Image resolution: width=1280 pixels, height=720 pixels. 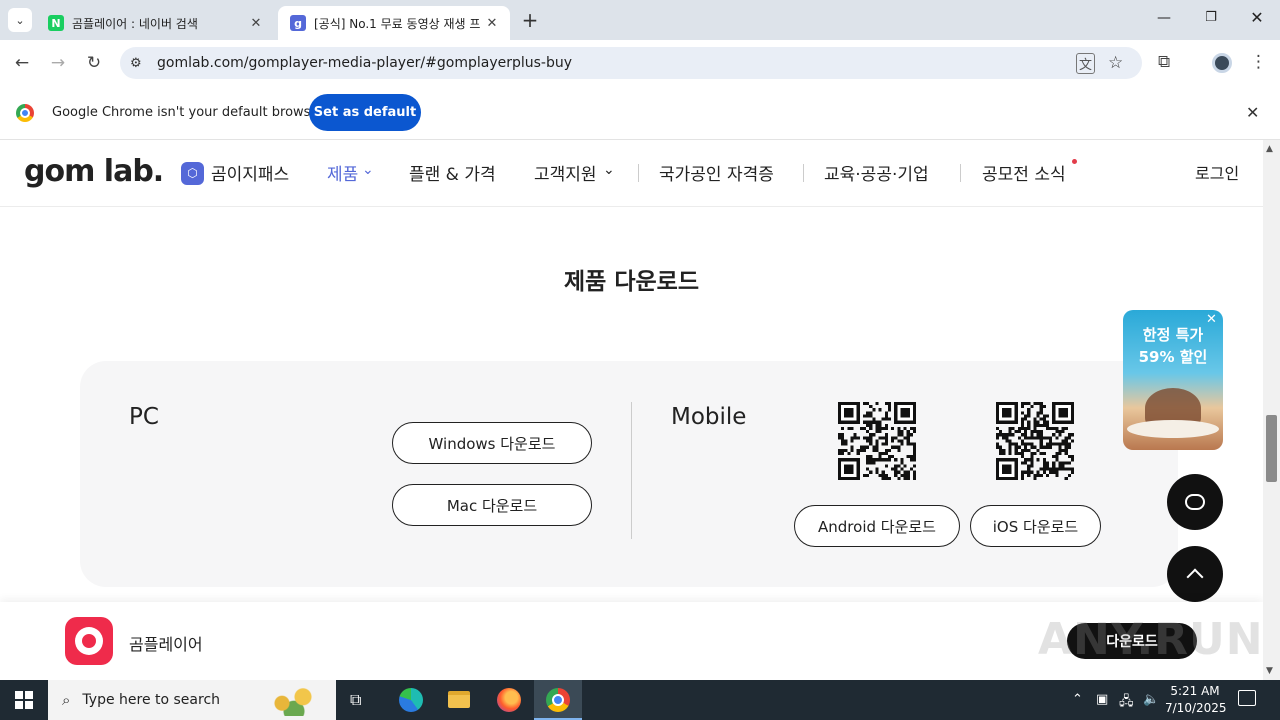 I want to click on network-icon: 🖧, so click(x=1126, y=703).